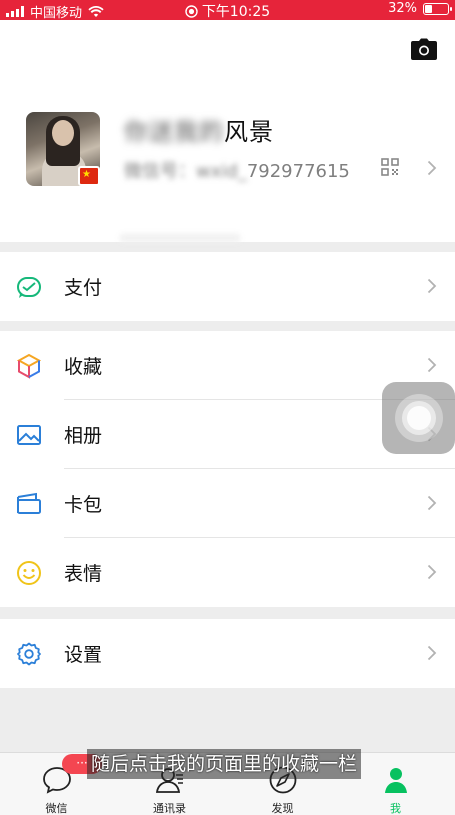 The image size is (455, 815). I want to click on qr-code-icon, so click(390, 167).